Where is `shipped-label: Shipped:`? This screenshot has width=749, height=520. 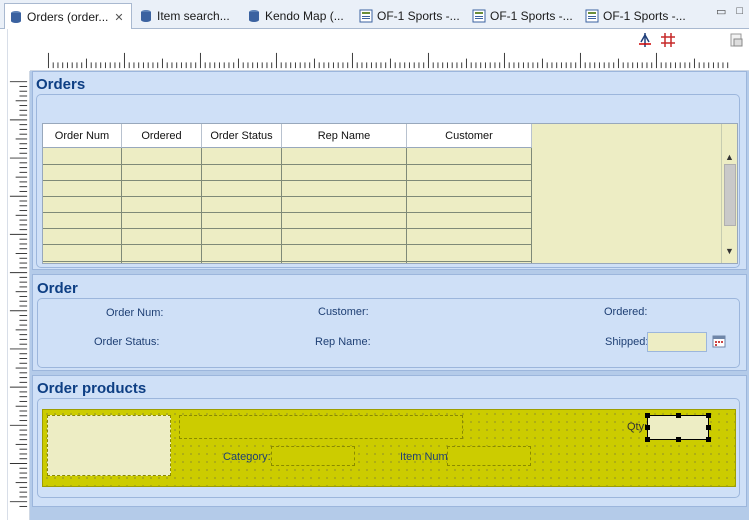
shipped-label: Shipped: is located at coordinates (627, 342).